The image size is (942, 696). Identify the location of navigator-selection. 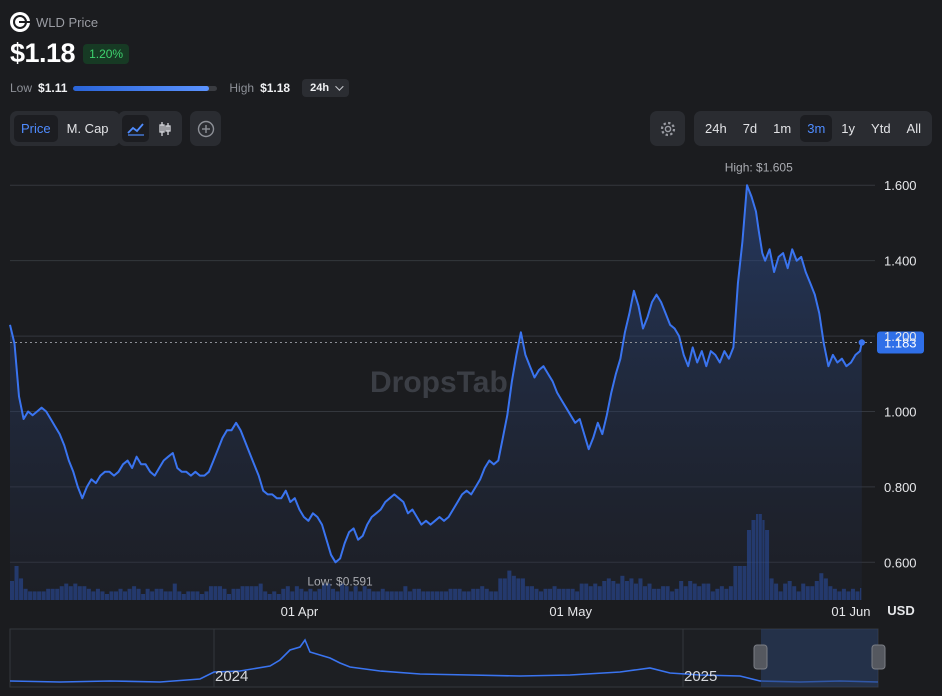
(819, 658).